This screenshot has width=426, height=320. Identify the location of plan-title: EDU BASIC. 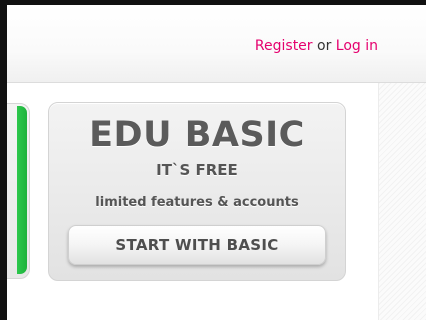
(197, 135).